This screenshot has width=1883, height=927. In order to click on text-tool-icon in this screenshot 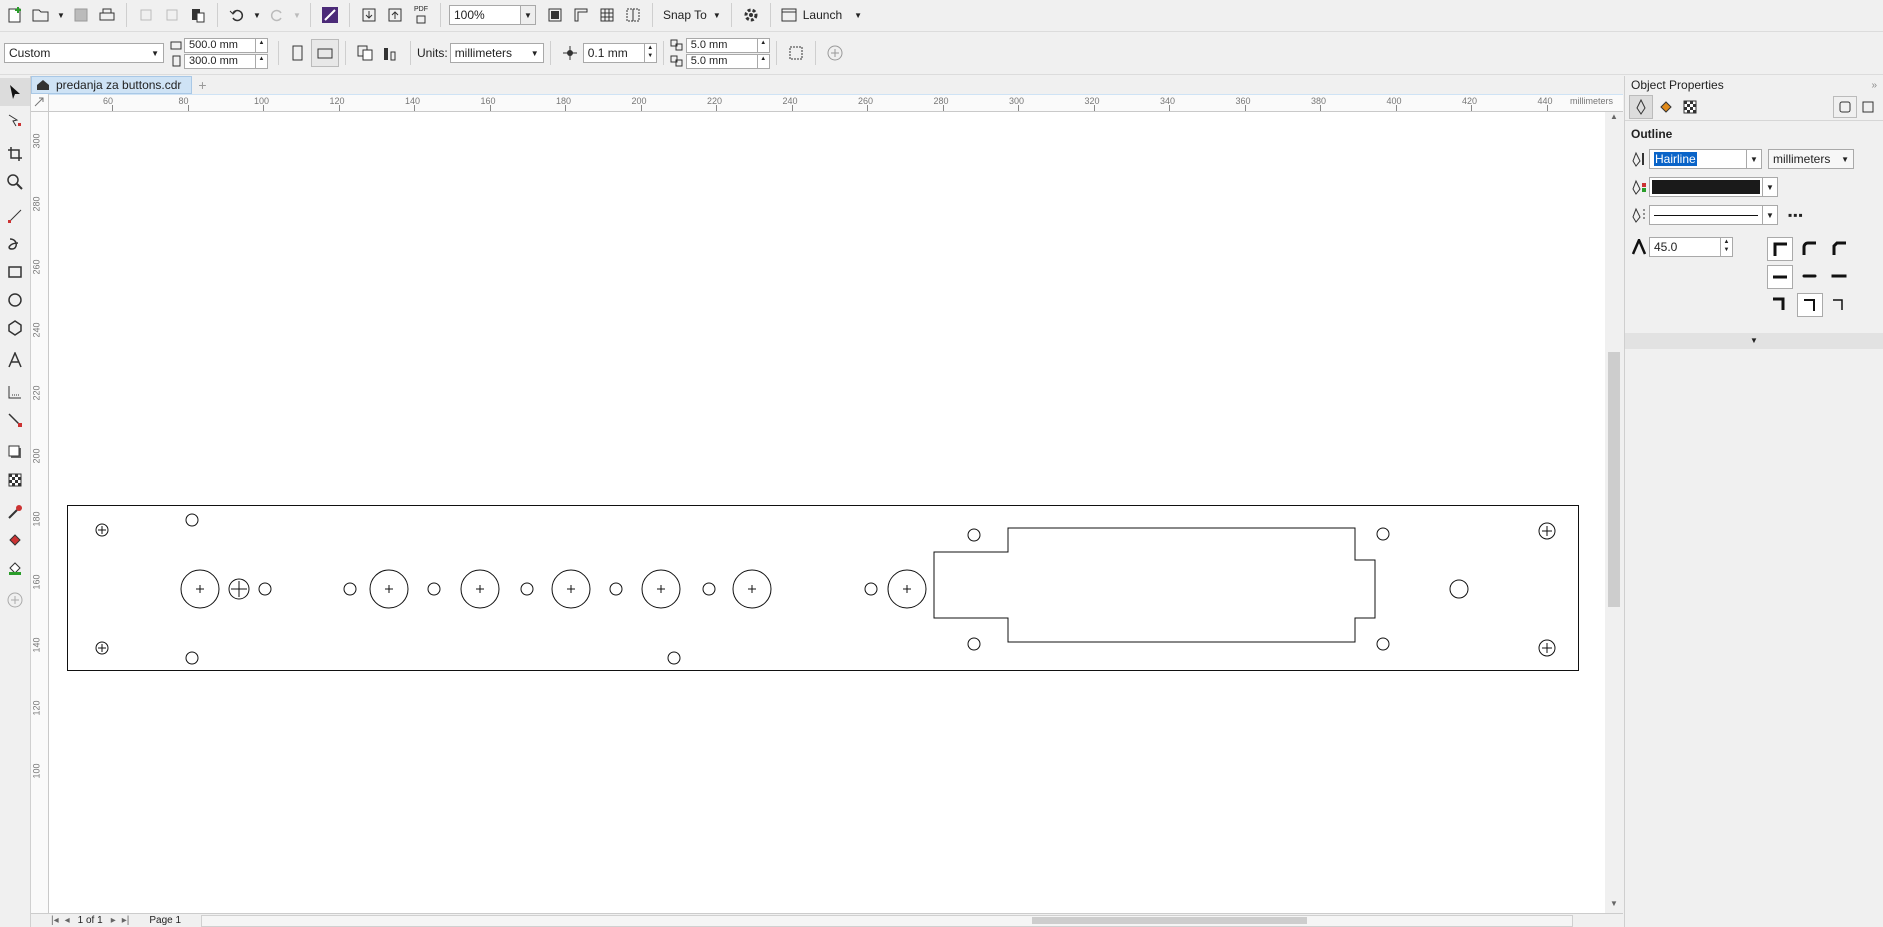, I will do `click(15, 360)`.